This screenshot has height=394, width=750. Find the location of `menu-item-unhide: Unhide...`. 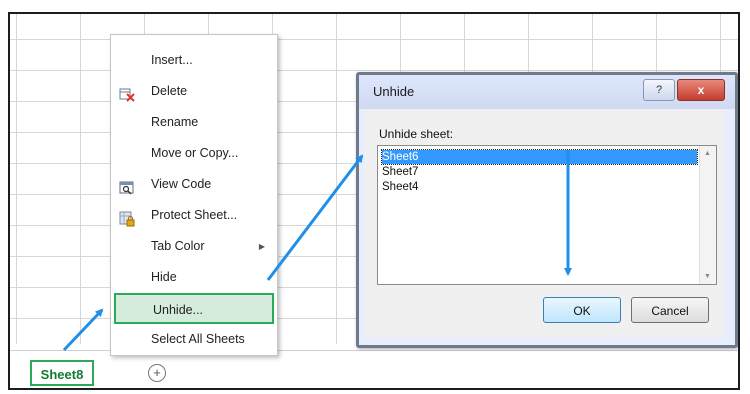

menu-item-unhide: Unhide... is located at coordinates (194, 308).